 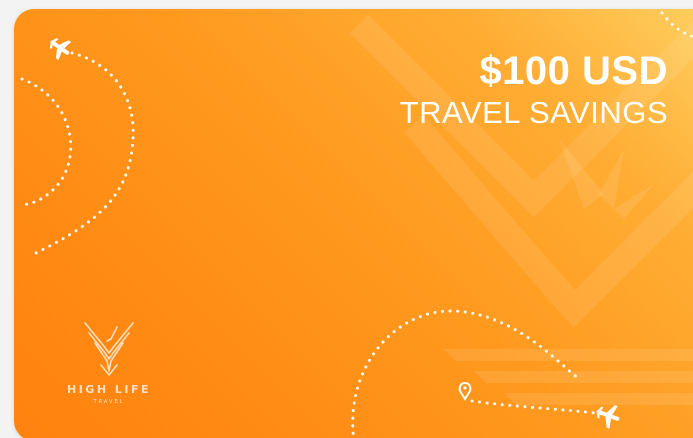 What do you see at coordinates (573, 71) in the screenshot?
I see `card-amount: $100 USD` at bounding box center [573, 71].